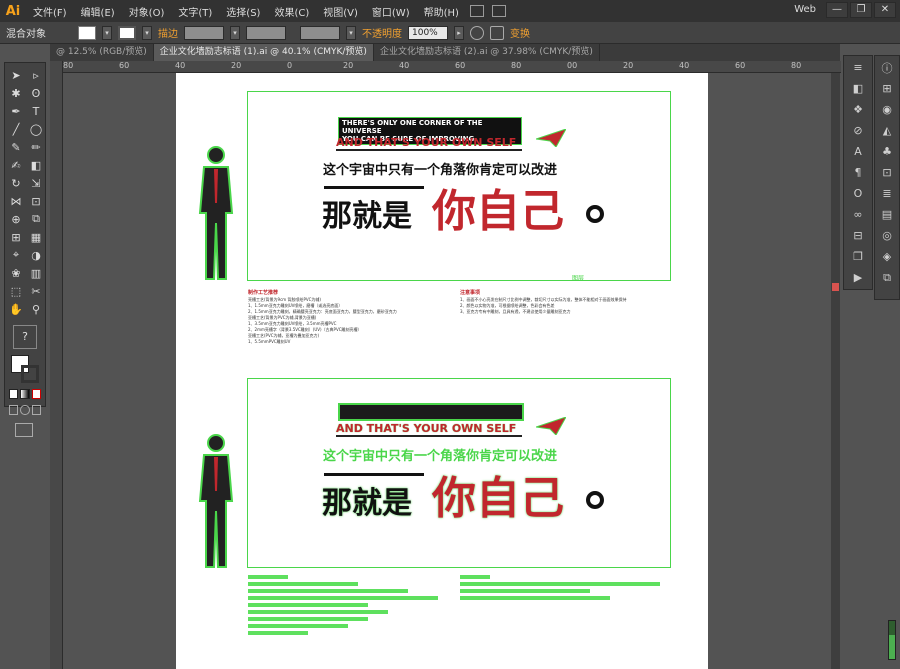 The height and width of the screenshot is (669, 900). I want to click on slice-tool-icon: ✂, so click(36, 291).